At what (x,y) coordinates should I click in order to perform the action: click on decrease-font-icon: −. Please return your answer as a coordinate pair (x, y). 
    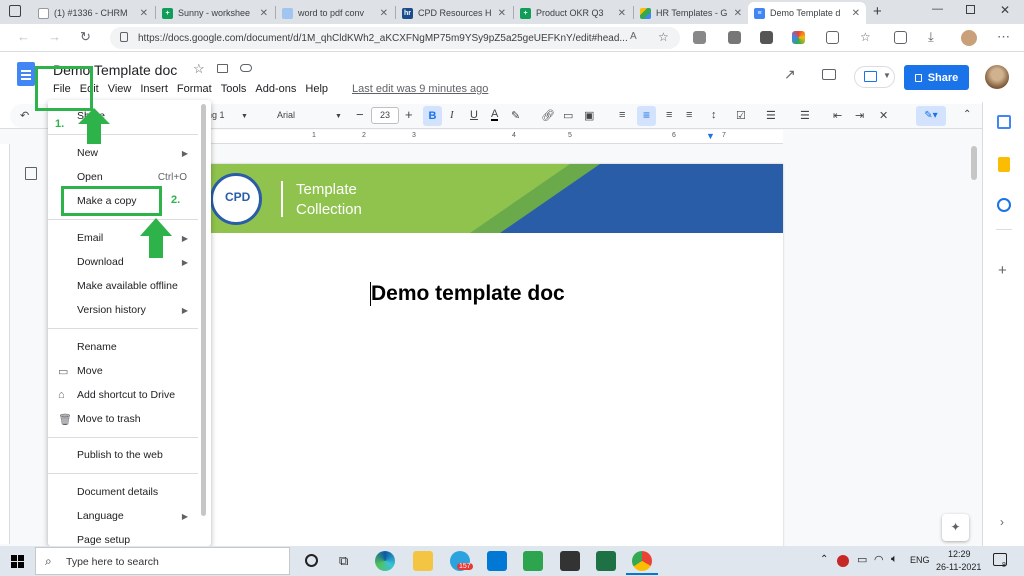
    Looking at the image, I should click on (360, 114).